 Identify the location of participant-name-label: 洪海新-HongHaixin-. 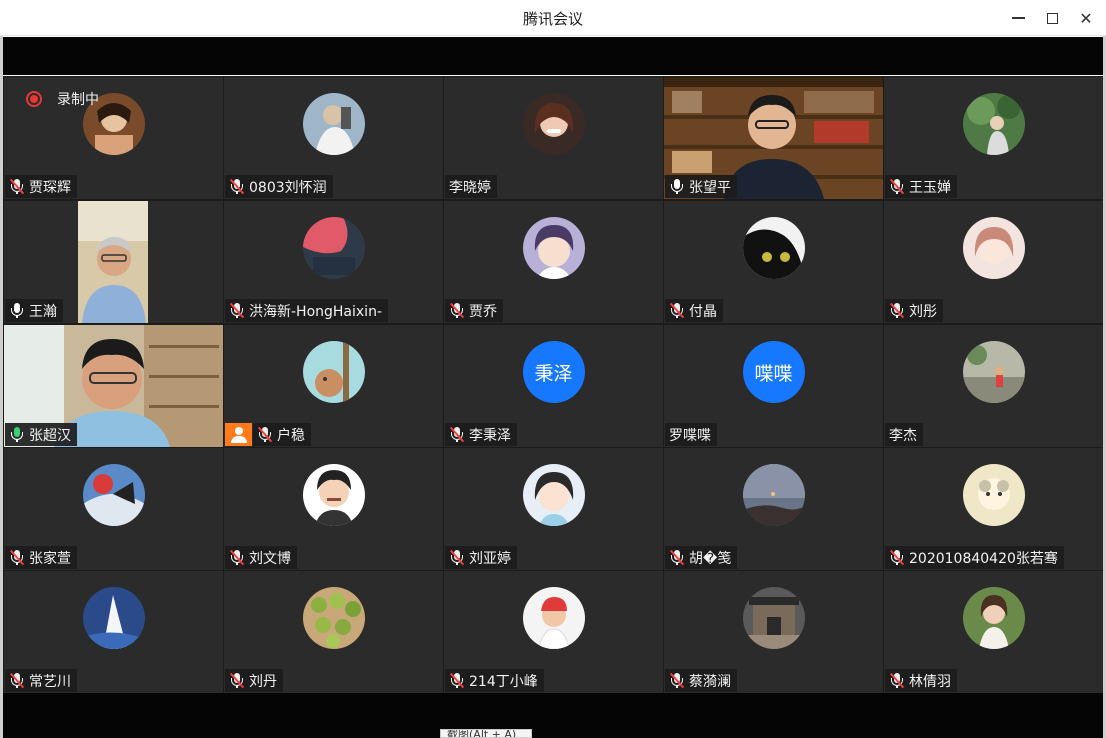
(306, 310).